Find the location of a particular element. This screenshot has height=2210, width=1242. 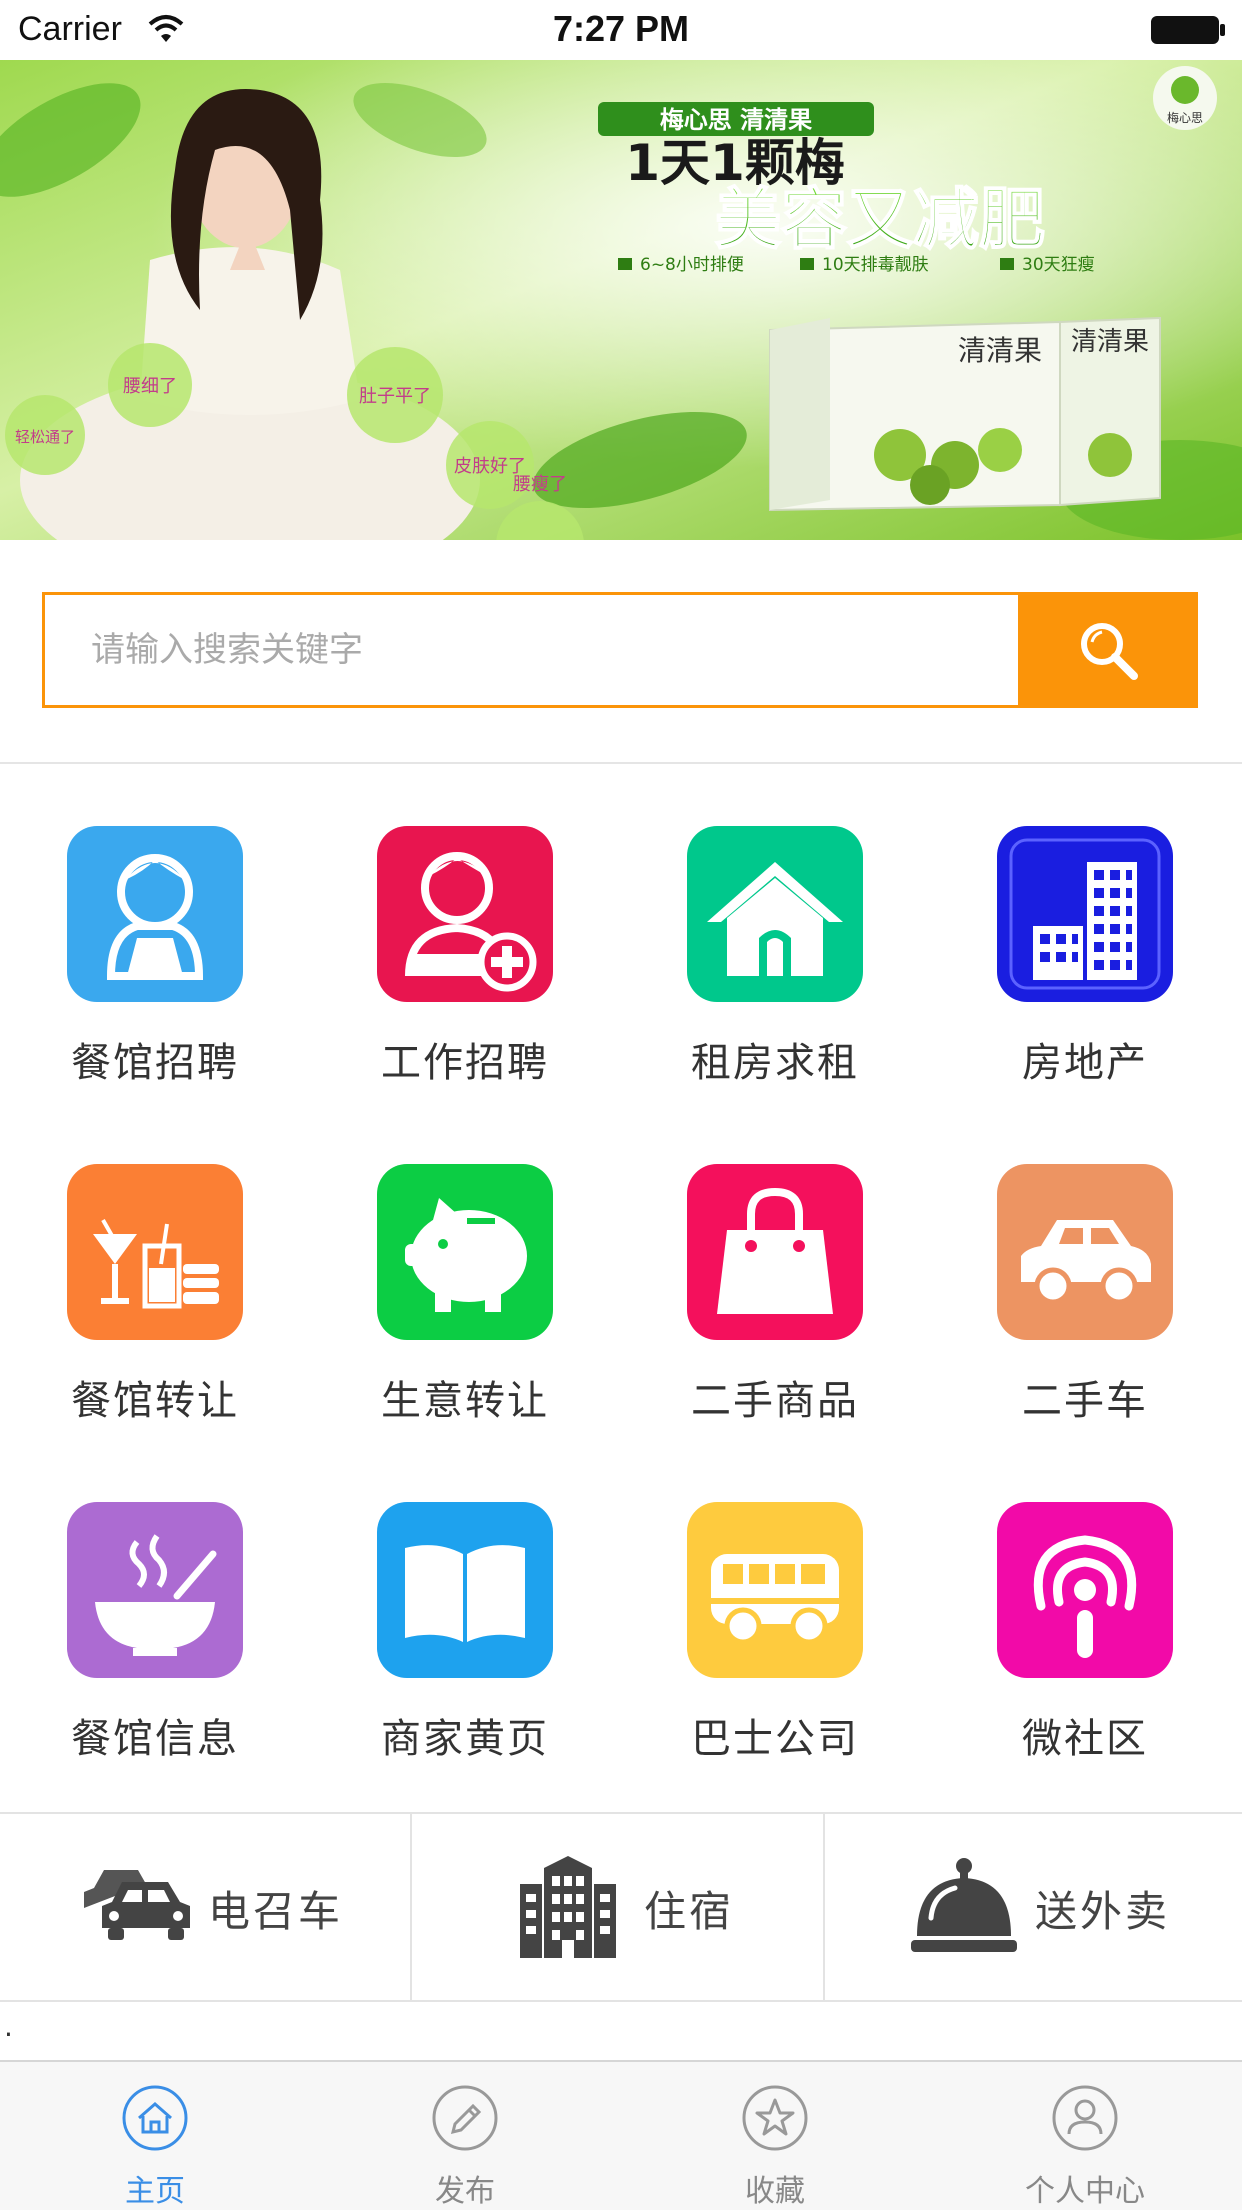

category-label: 餐馆转让 is located at coordinates (155, 1401).